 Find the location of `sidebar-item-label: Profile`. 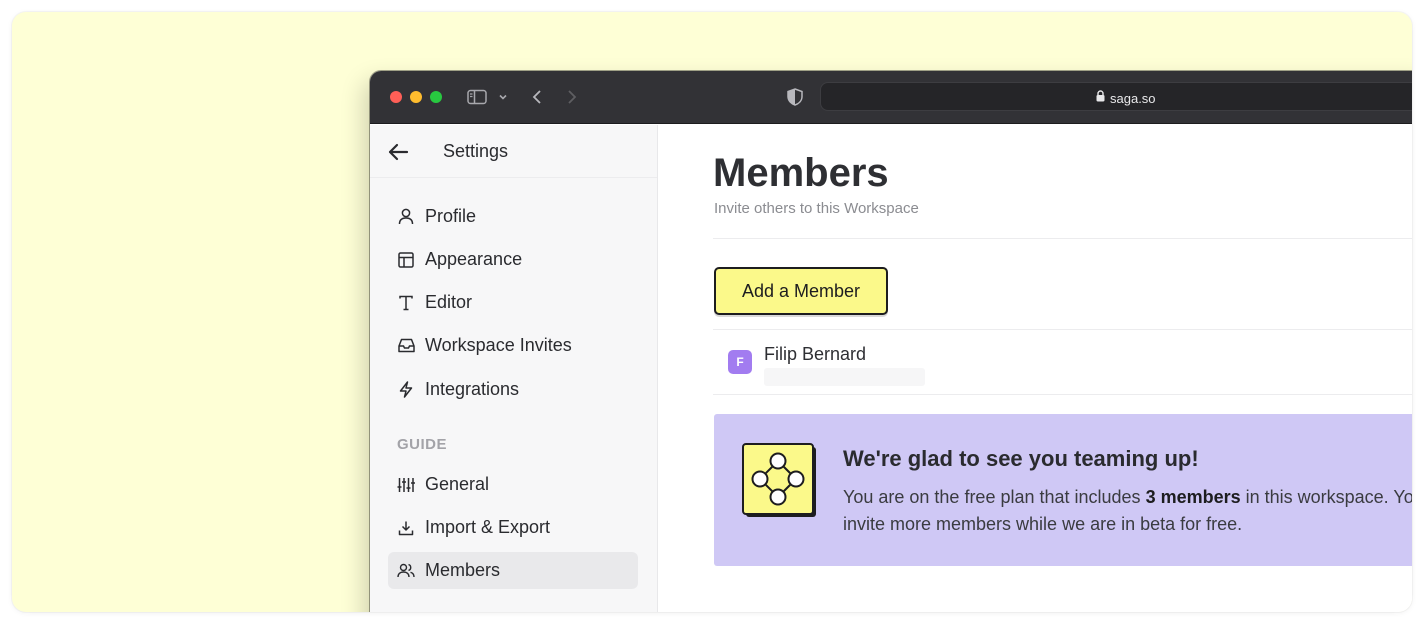

sidebar-item-label: Profile is located at coordinates (451, 216).